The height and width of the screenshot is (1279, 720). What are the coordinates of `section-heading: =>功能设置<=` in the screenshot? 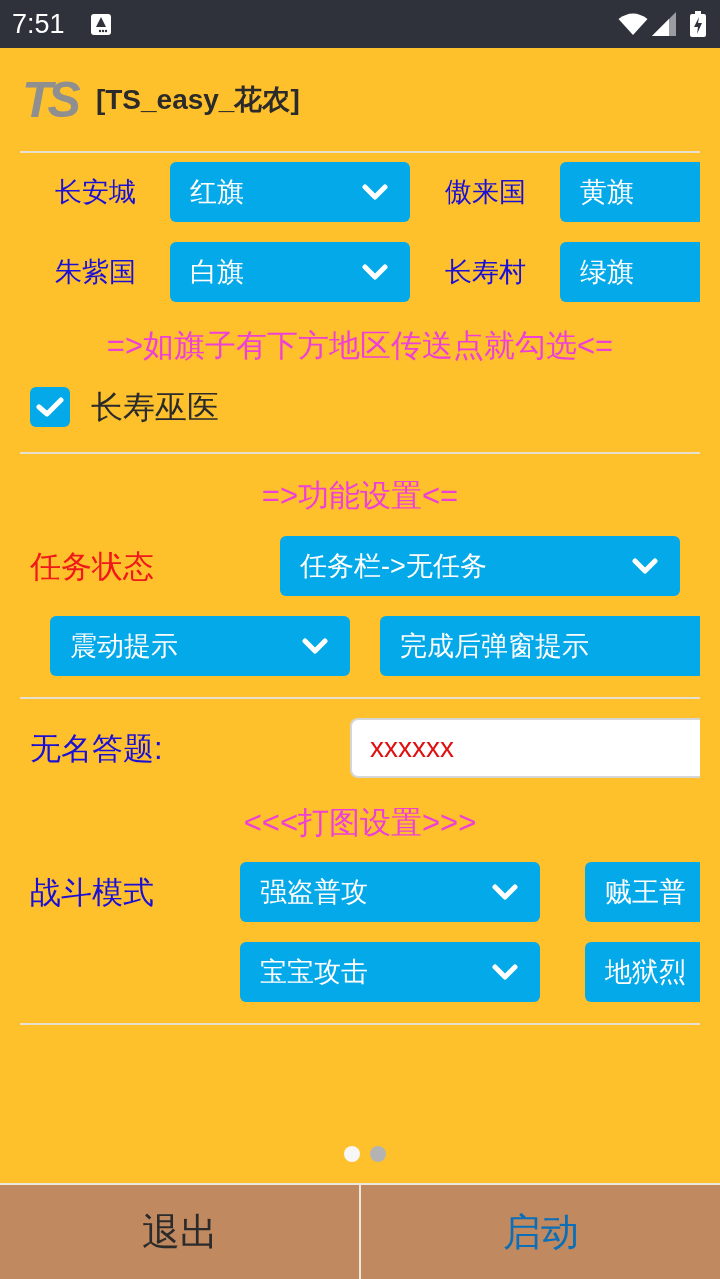 It's located at (360, 495).